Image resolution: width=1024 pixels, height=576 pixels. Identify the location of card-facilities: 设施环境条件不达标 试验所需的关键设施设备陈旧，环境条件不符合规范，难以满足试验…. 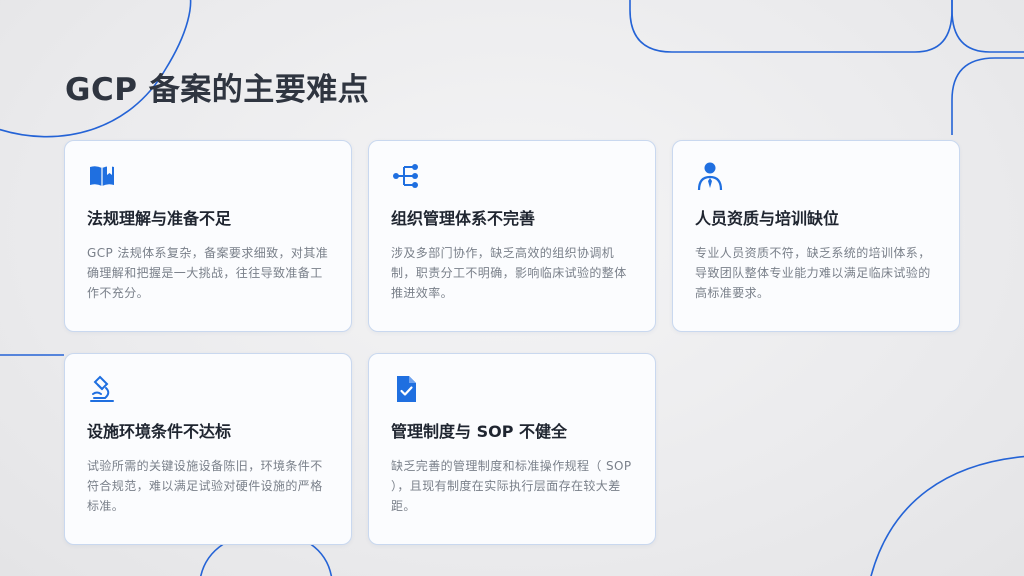
(208, 449).